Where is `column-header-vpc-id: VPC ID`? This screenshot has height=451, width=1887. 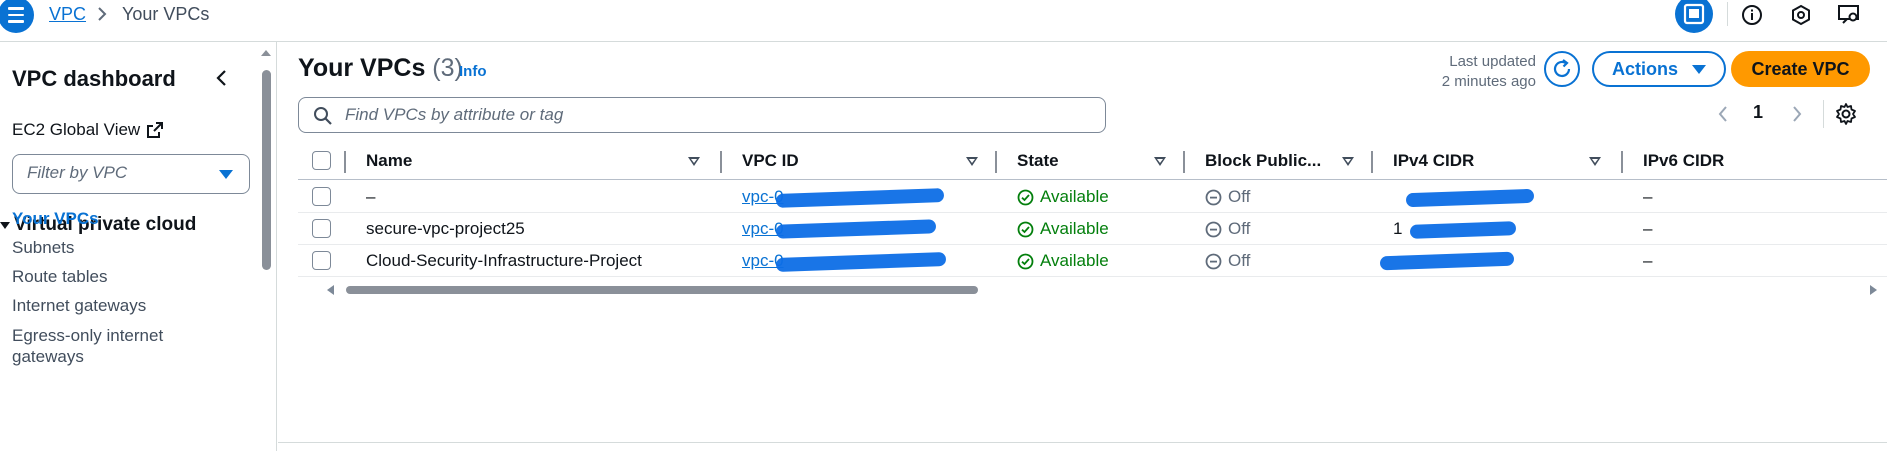 column-header-vpc-id: VPC ID is located at coordinates (770, 161).